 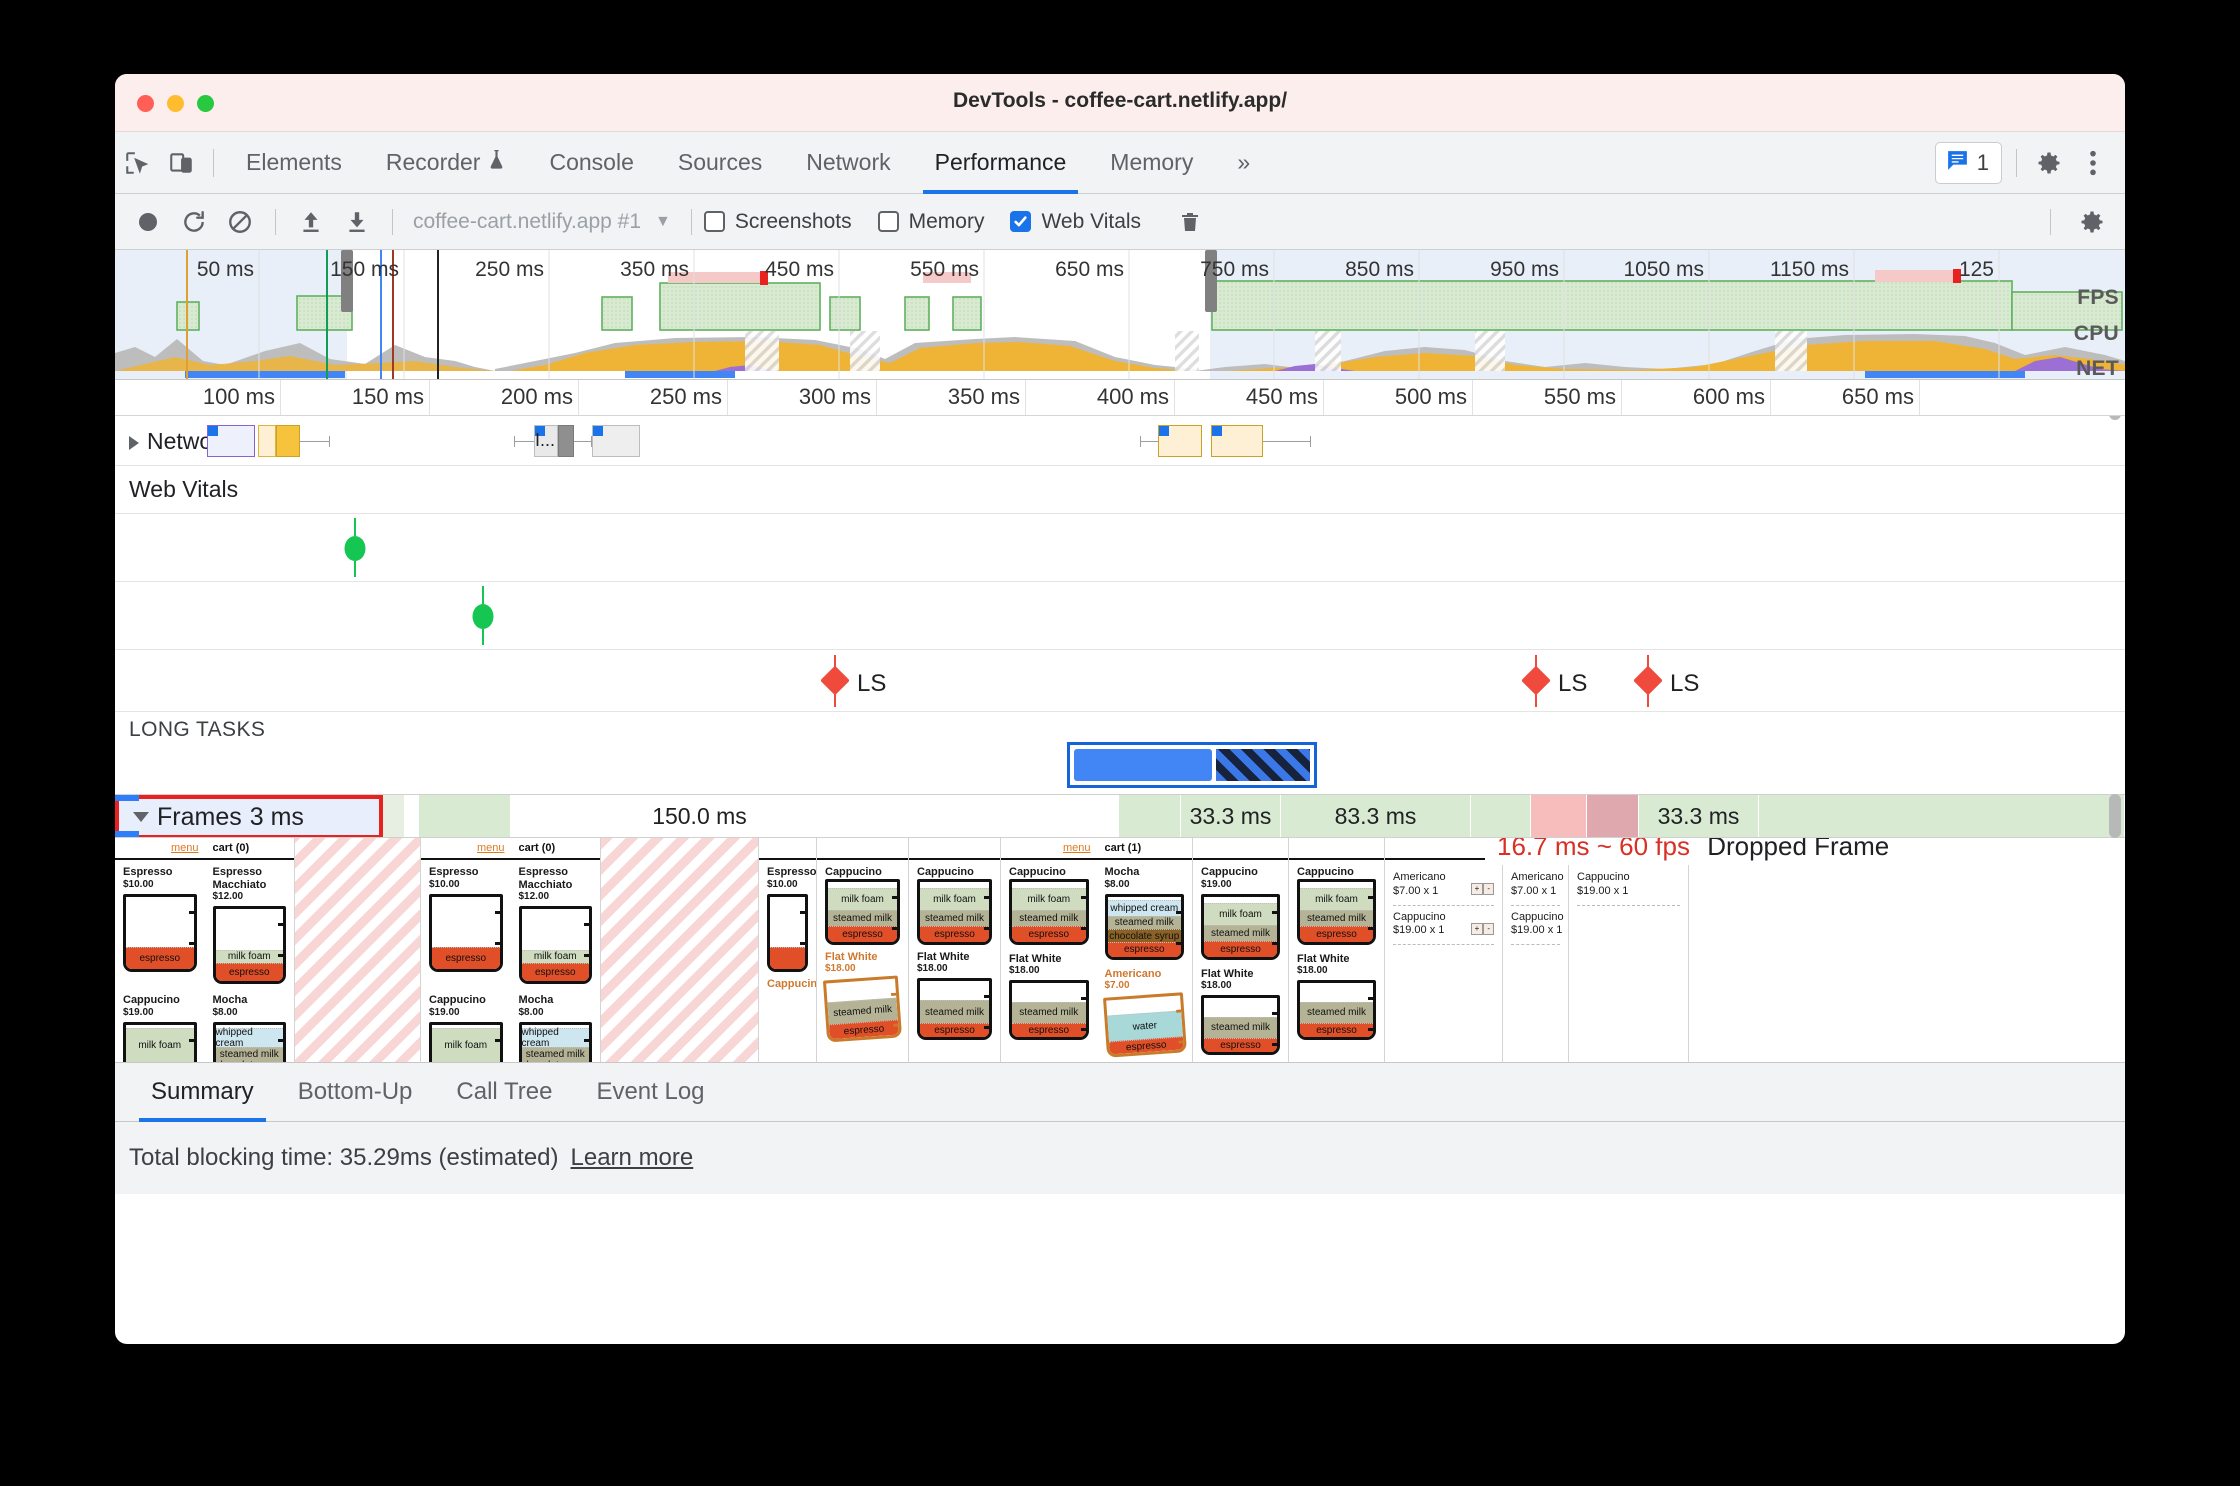 I want to click on record-circle-icon, so click(x=148, y=222).